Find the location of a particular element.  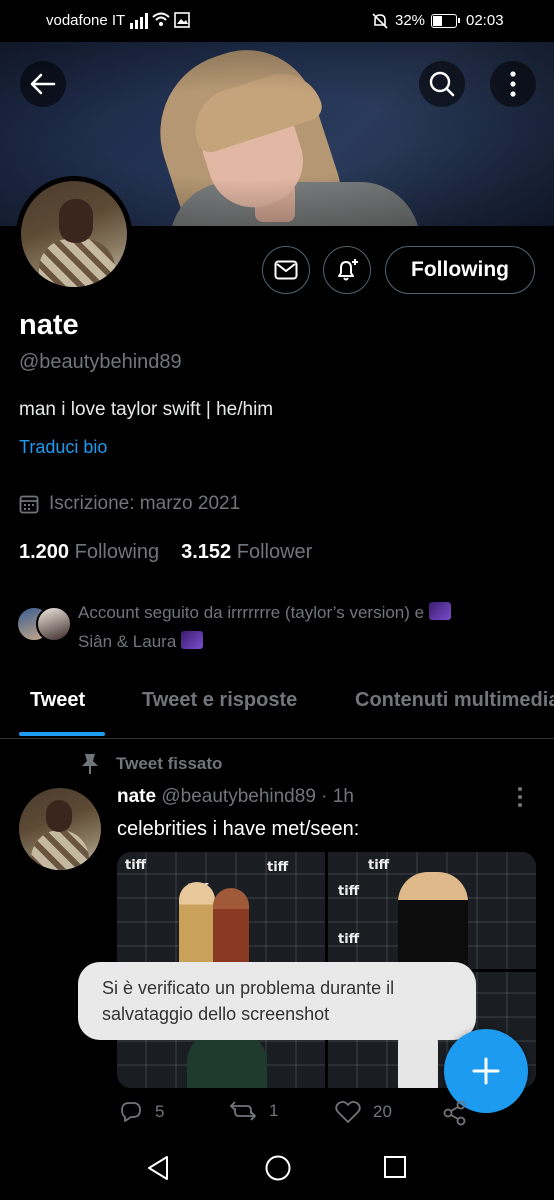

bell-plus-icon is located at coordinates (348, 270).